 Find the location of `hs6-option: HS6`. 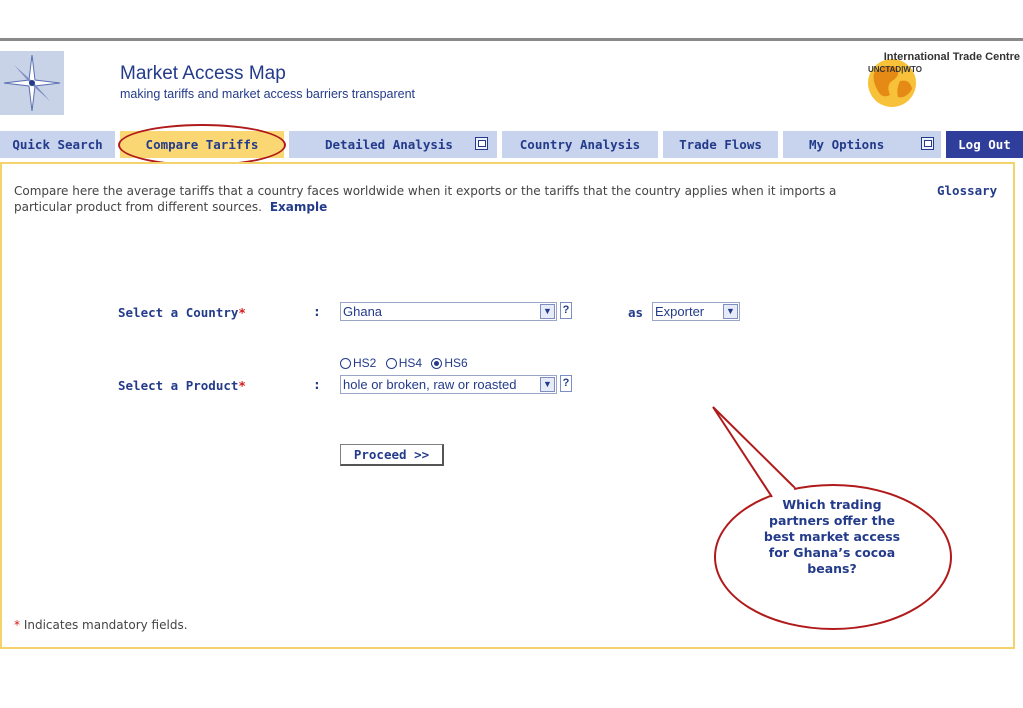

hs6-option: HS6 is located at coordinates (449, 363).